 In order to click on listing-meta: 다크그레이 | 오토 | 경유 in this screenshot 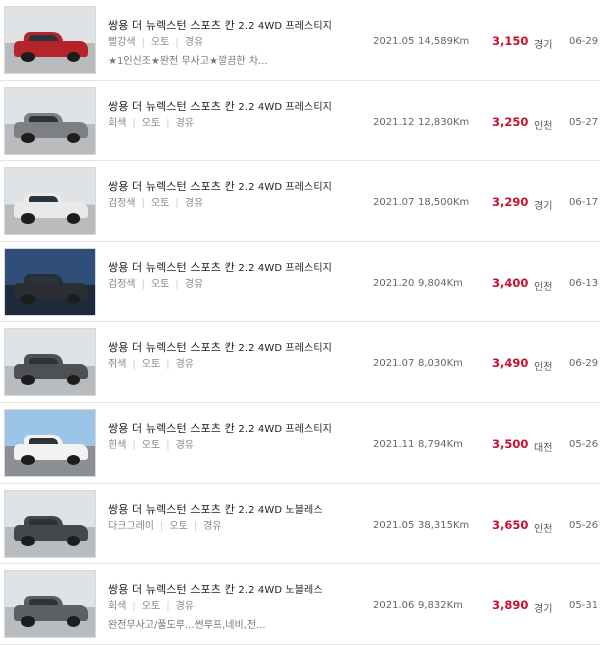, I will do `click(165, 524)`.